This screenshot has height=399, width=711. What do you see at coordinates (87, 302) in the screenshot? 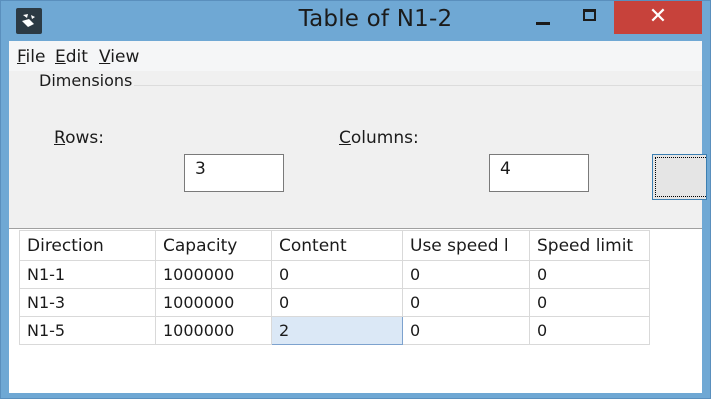
I see `table-cell: N1-3` at bounding box center [87, 302].